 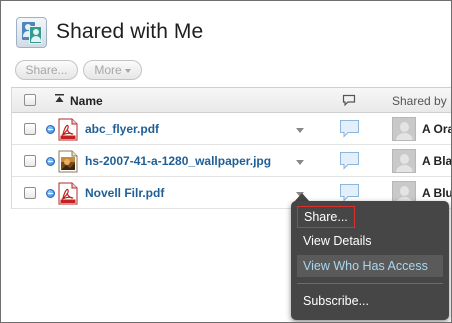 I want to click on sort-ascending-icon, so click(x=59, y=98).